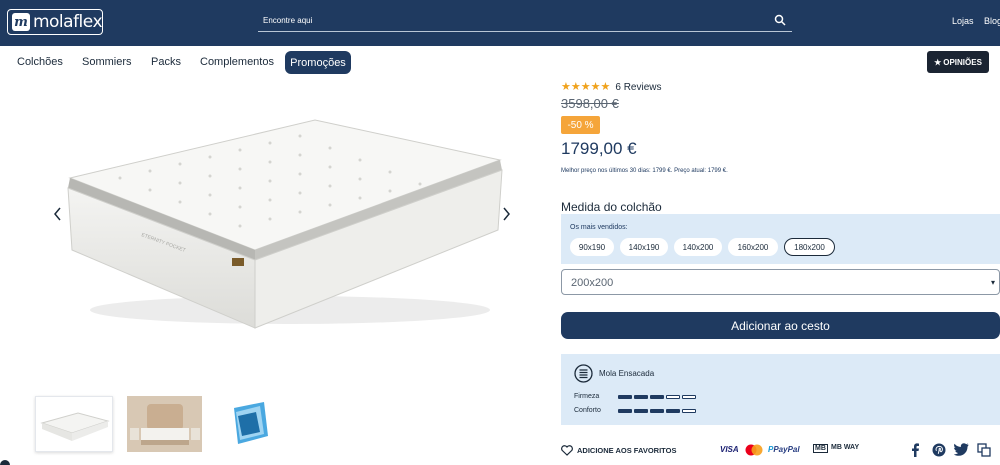 This screenshot has width=1000, height=465. I want to click on nav-item-packs: Packs, so click(166, 62).